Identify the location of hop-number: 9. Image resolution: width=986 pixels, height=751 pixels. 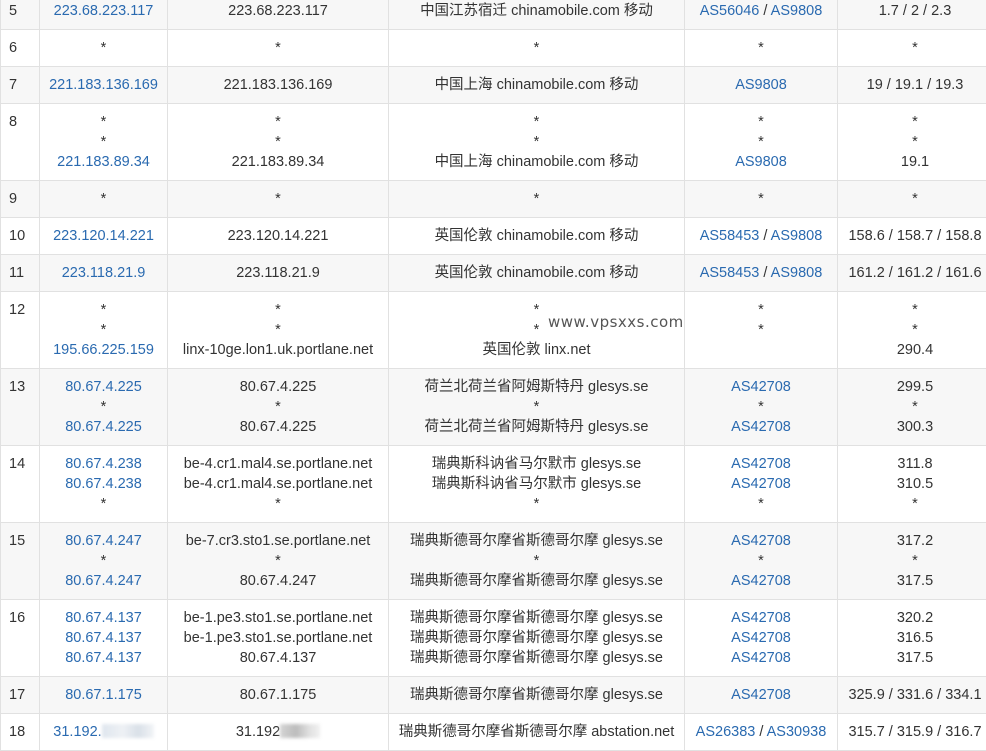
(24, 199).